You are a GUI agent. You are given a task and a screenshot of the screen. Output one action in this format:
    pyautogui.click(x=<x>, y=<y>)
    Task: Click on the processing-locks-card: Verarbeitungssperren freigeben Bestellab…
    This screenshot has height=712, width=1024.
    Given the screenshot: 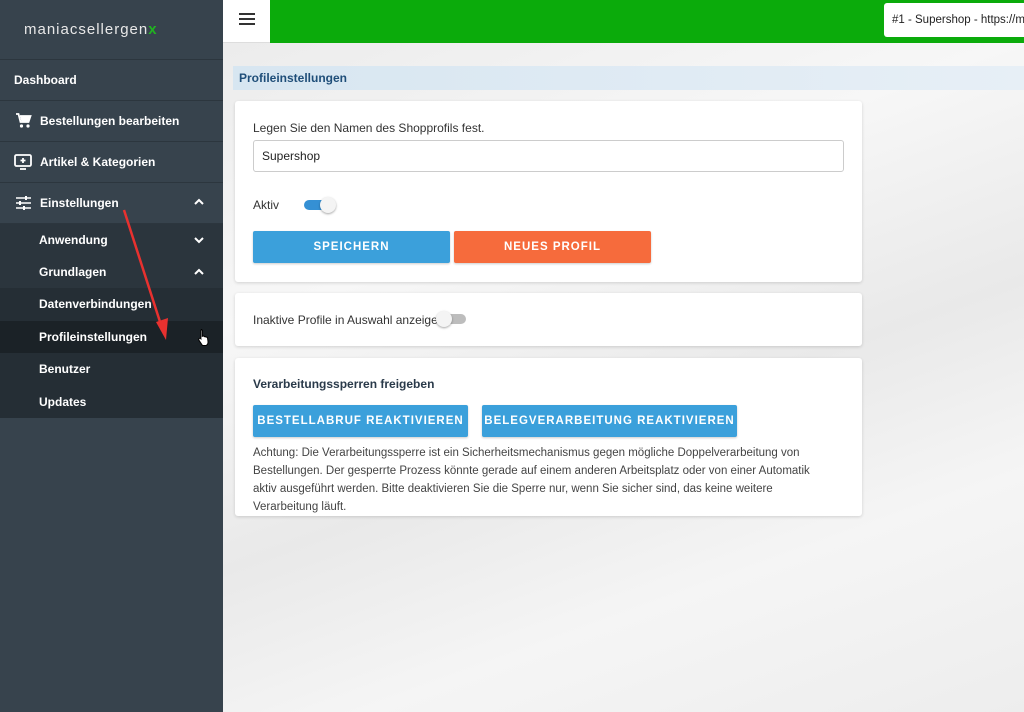 What is the action you would take?
    pyautogui.click(x=548, y=437)
    